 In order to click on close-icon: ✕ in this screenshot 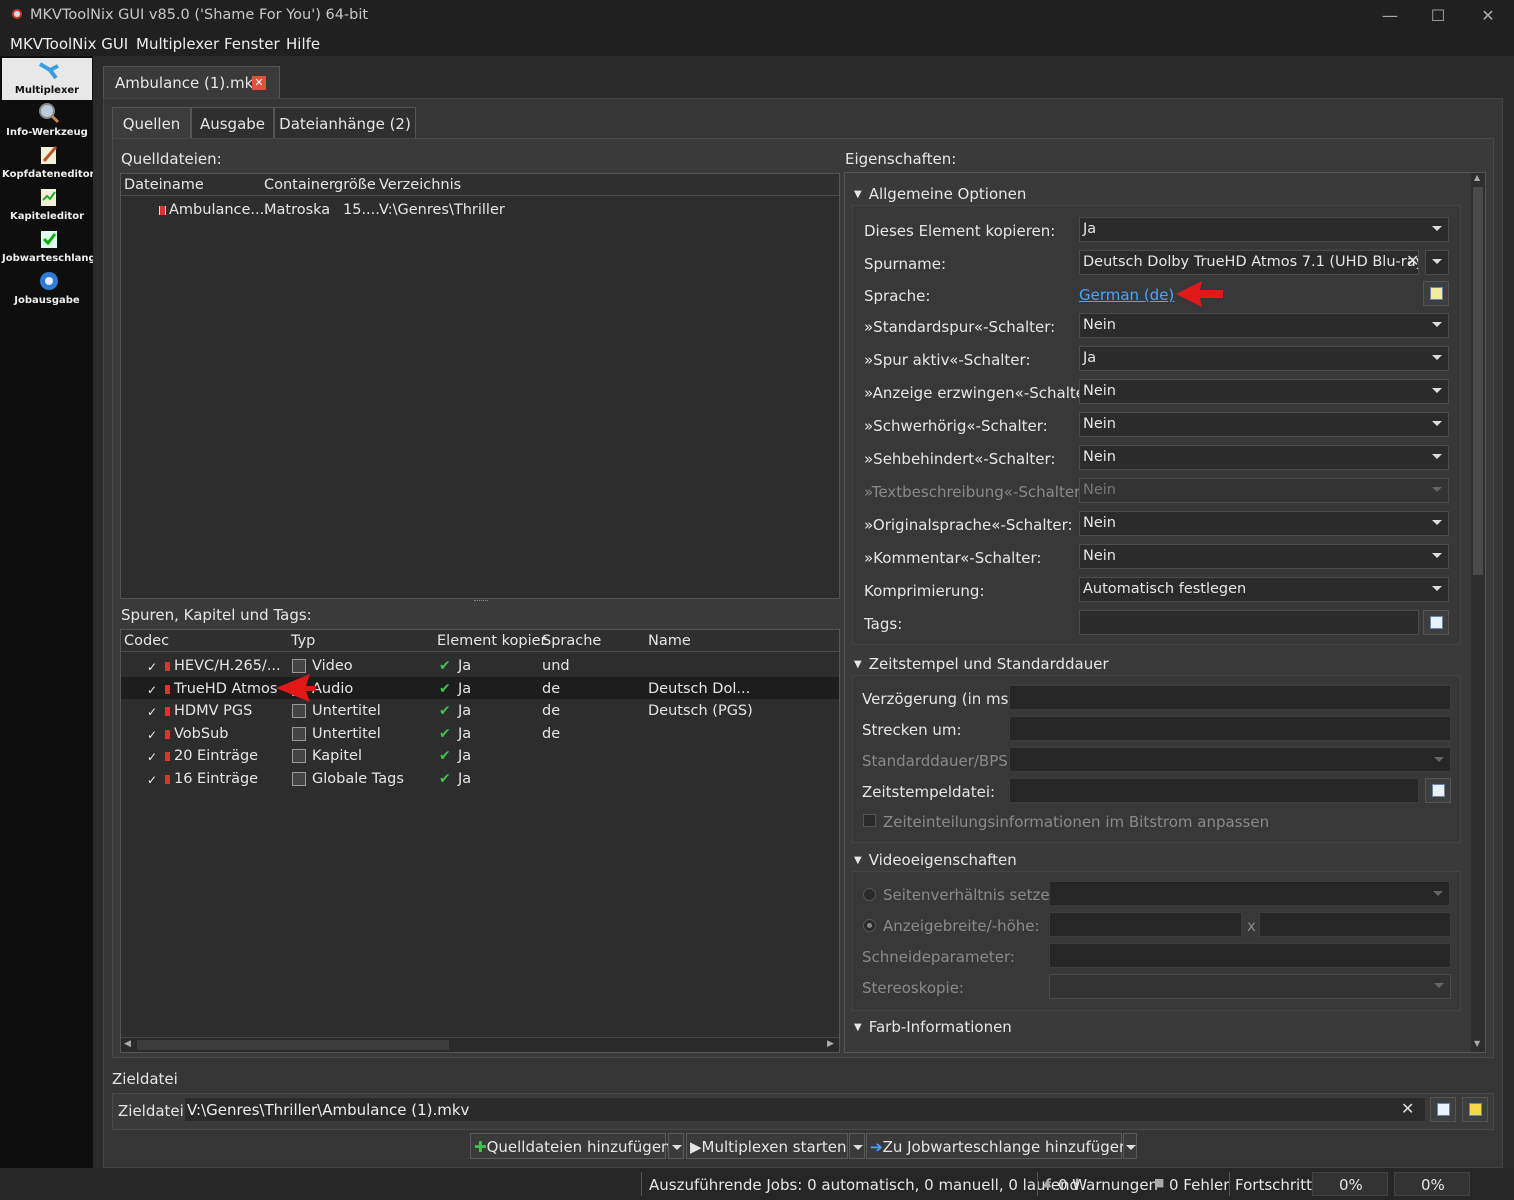, I will do `click(1488, 16)`.